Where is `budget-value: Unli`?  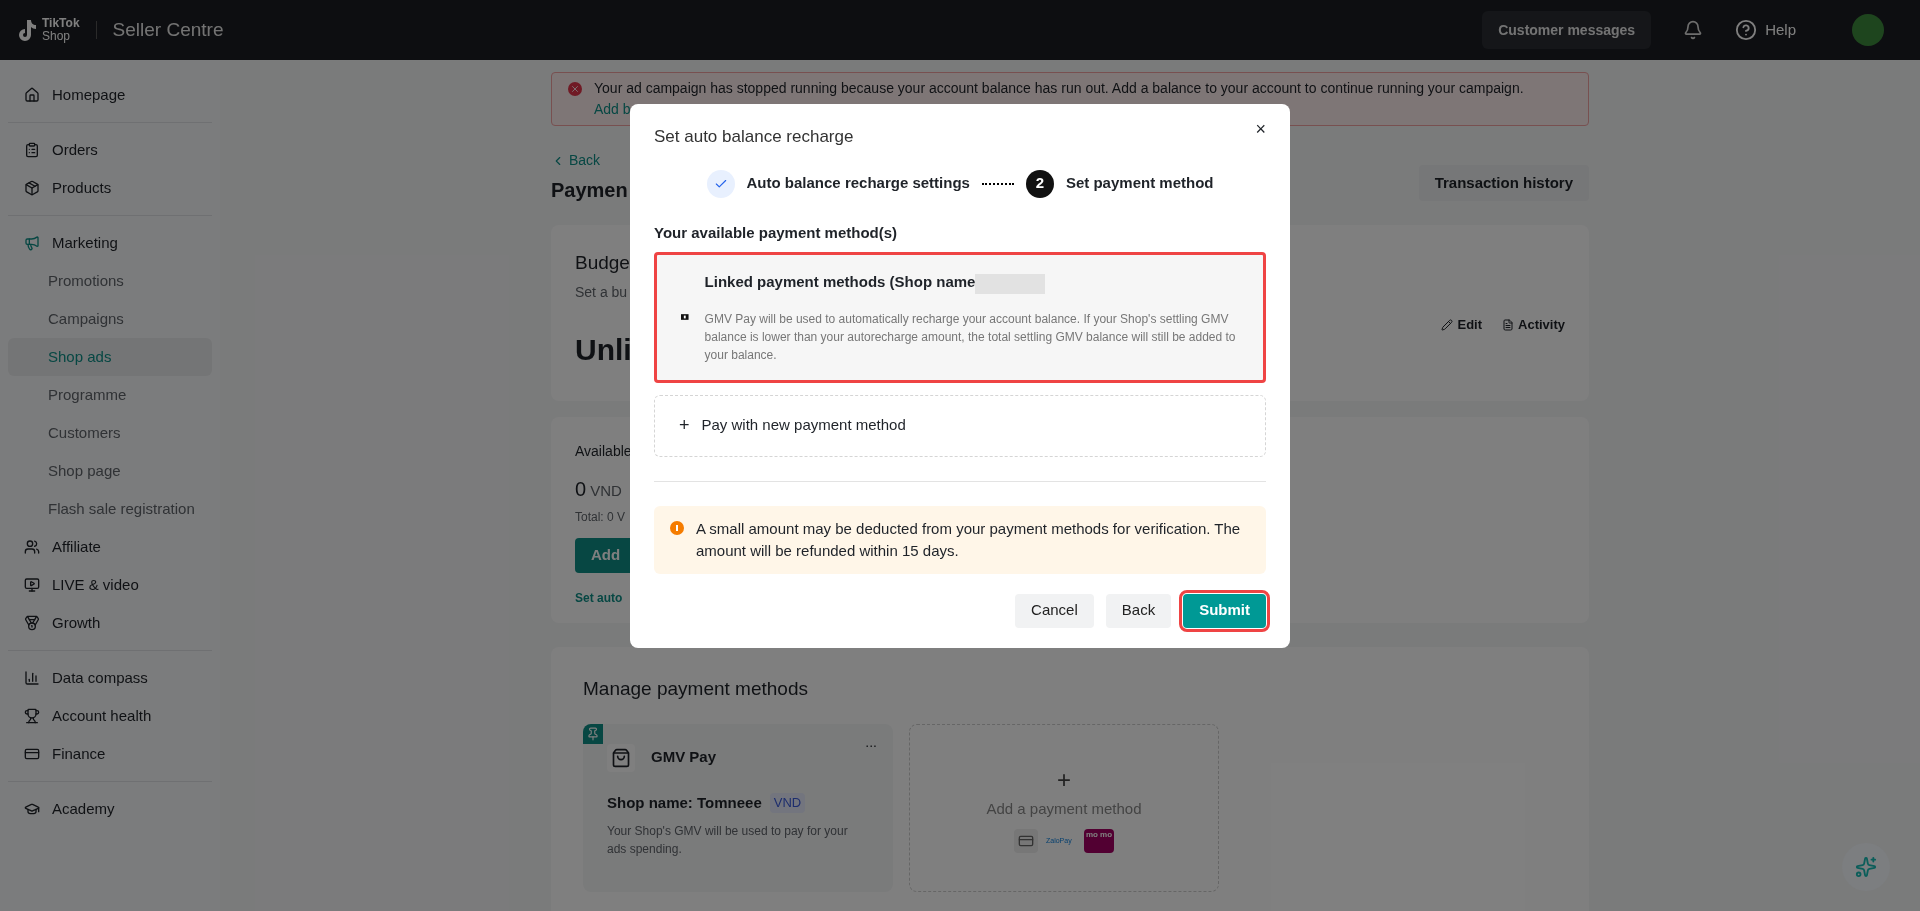
budget-value: Unli is located at coordinates (603, 349).